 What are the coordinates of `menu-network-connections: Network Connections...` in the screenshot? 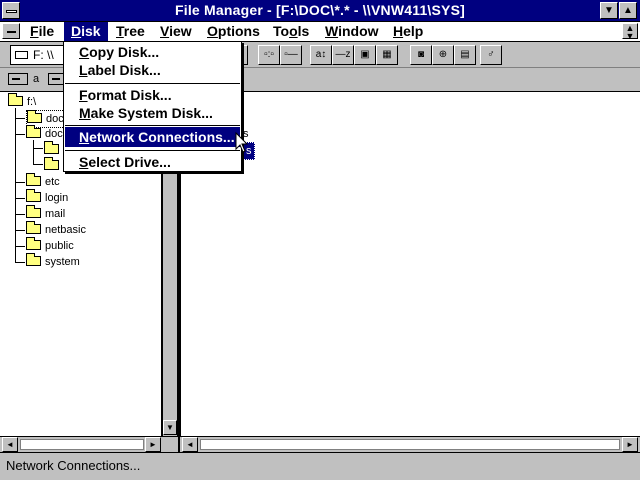 It's located at (152, 137).